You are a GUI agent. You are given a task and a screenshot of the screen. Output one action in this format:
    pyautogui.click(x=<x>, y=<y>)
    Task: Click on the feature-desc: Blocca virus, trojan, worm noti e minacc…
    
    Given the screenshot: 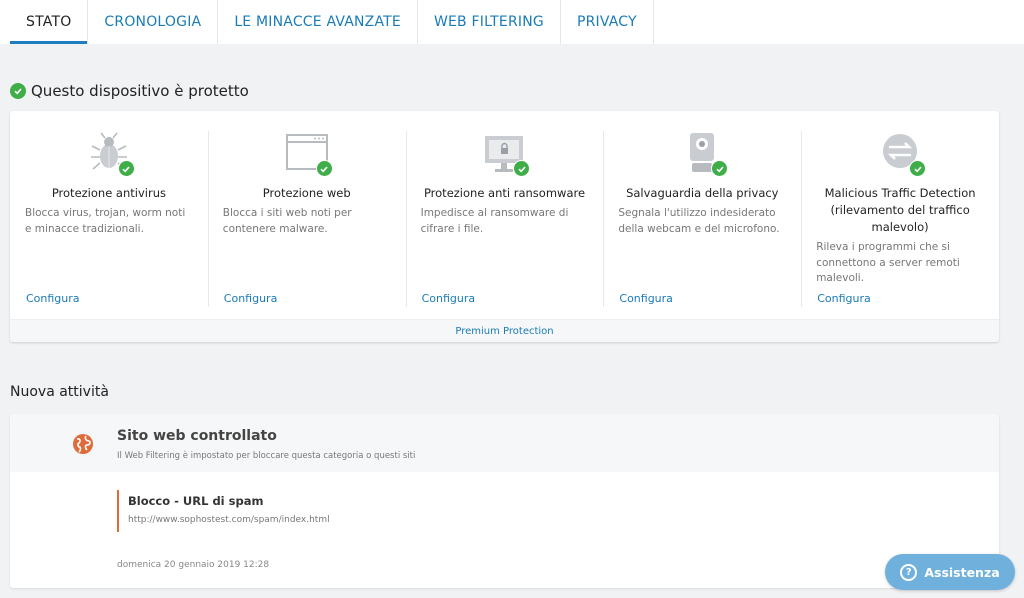 What is the action you would take?
    pyautogui.click(x=105, y=221)
    